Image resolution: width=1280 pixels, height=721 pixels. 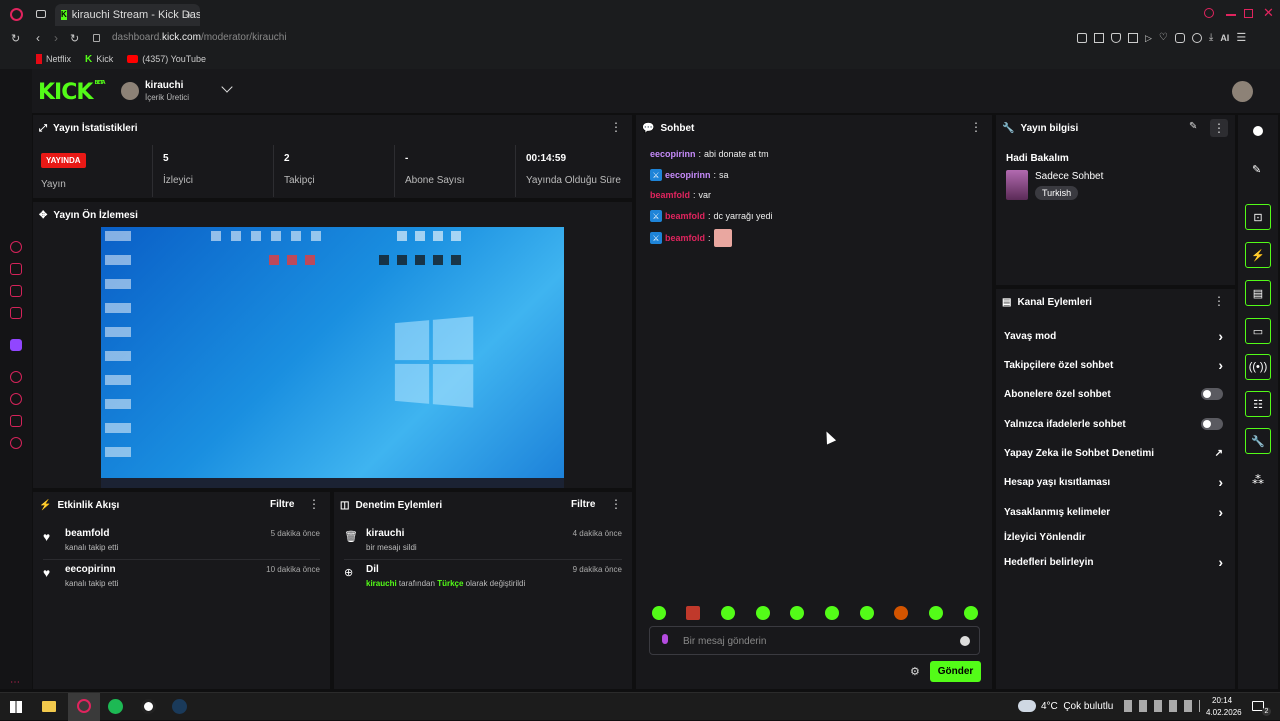 I want to click on chat-message: ⚔ beamfold:, so click(x=691, y=238).